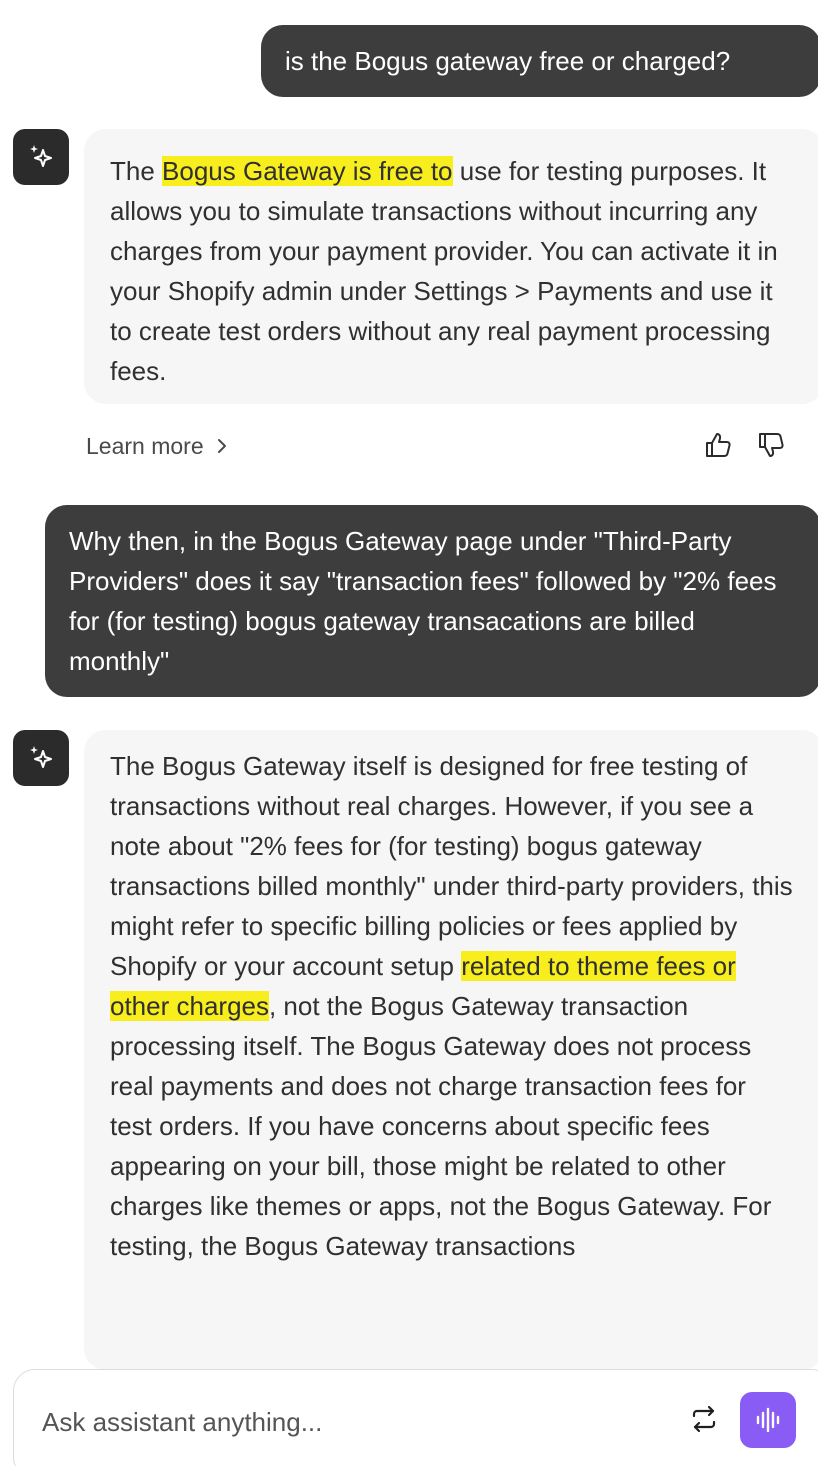  I want to click on swap-arrows-icon, so click(704, 1419).